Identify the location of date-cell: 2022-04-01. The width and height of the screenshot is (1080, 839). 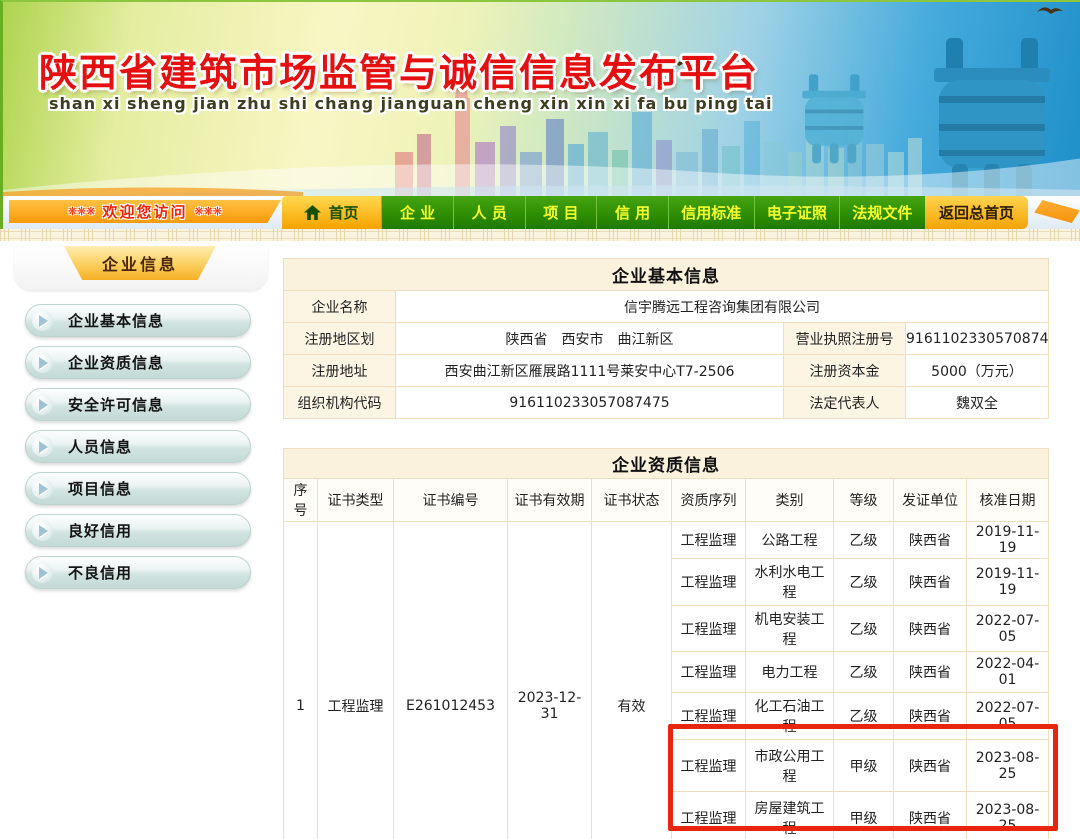
(1007, 672).